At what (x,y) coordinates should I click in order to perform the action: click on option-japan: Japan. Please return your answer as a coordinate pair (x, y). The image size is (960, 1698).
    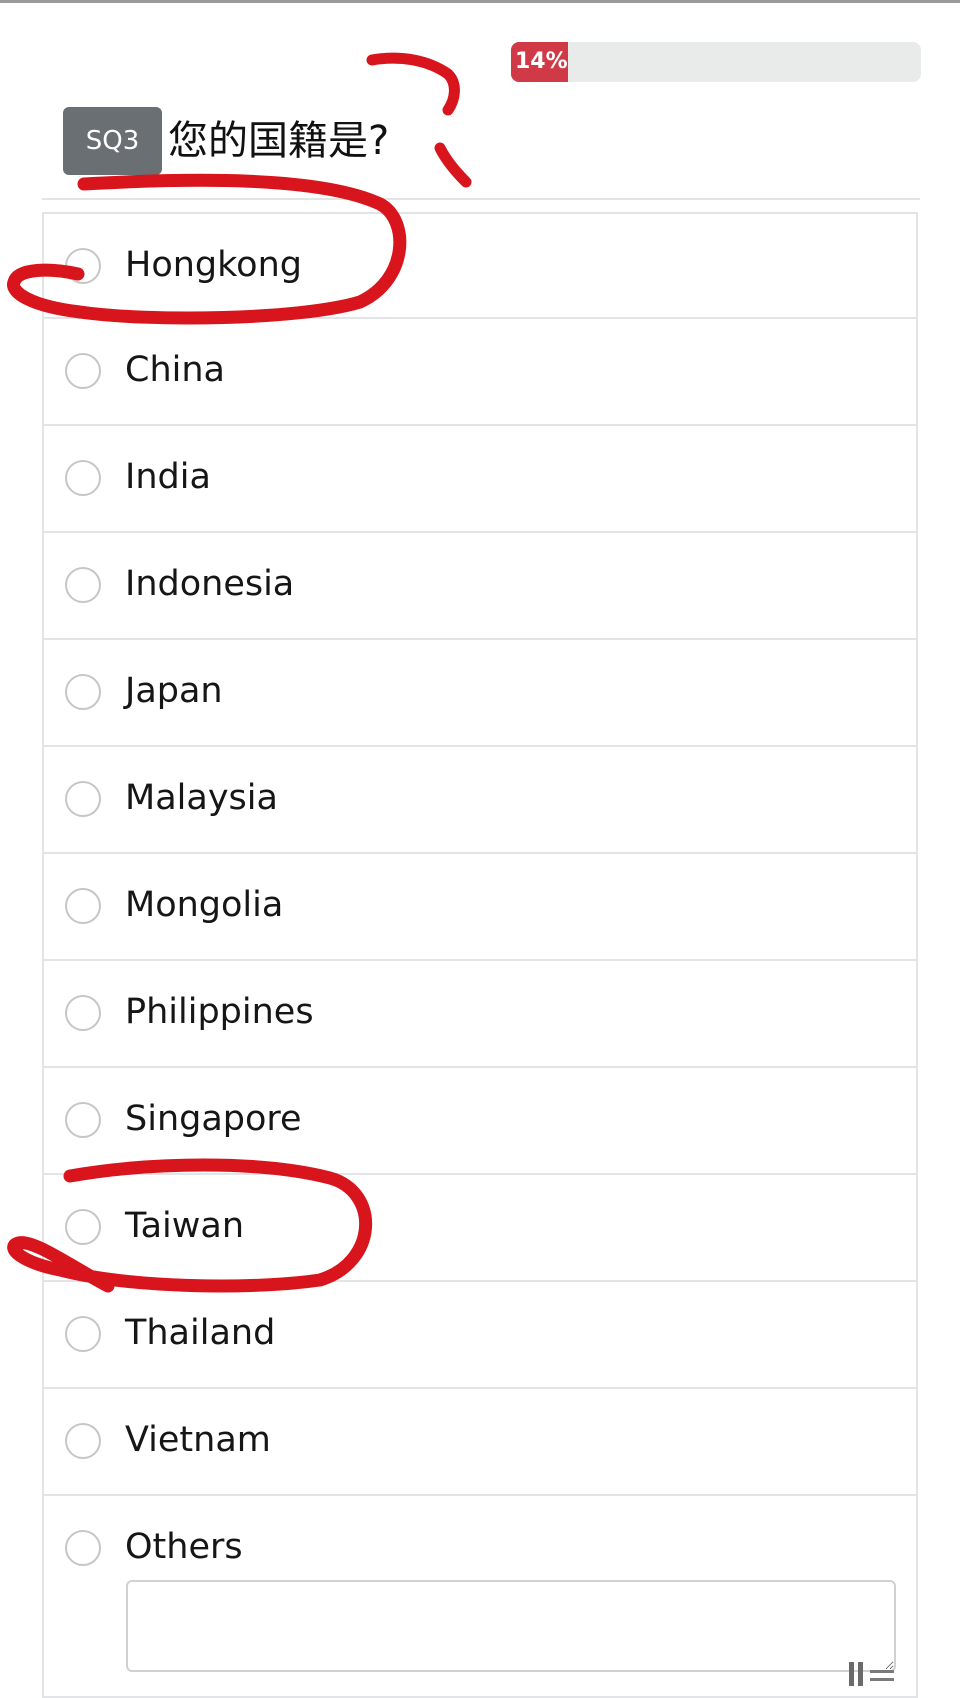
    Looking at the image, I should click on (480, 693).